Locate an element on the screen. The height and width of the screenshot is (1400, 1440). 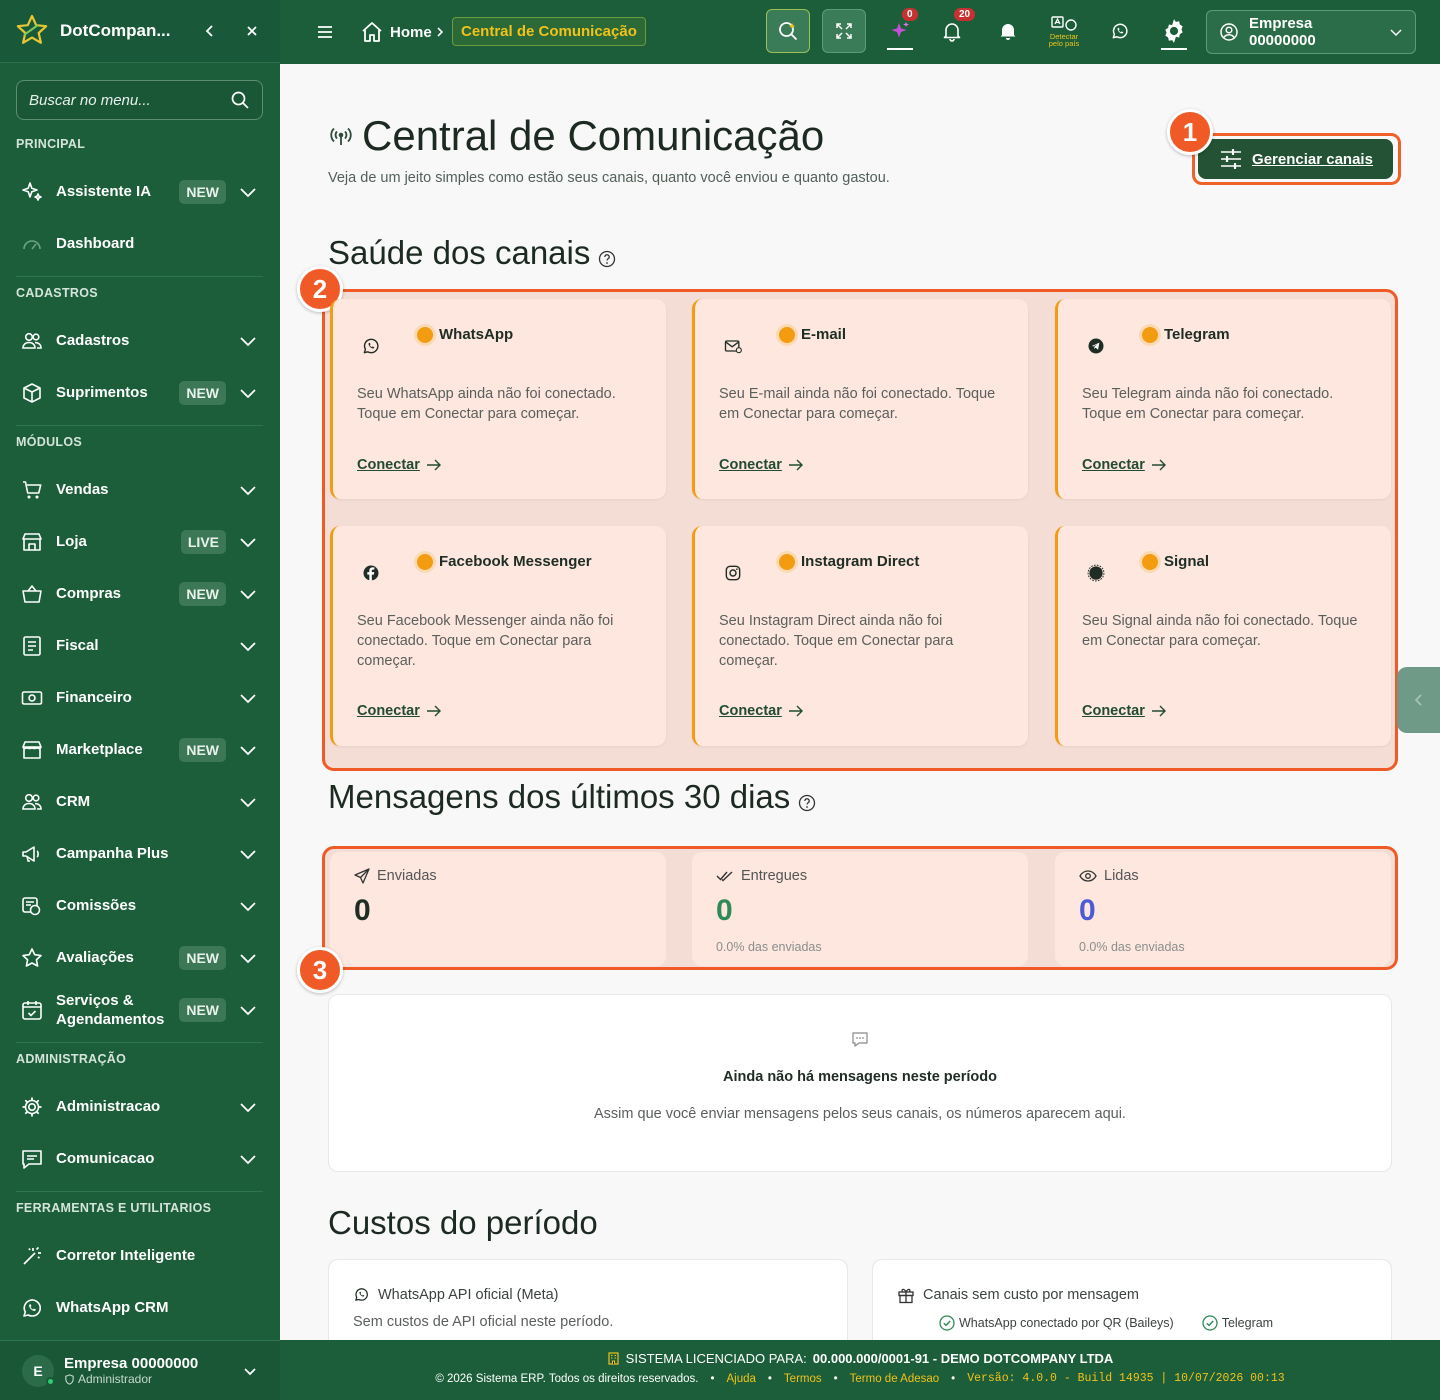
star-icon is located at coordinates (32, 957).